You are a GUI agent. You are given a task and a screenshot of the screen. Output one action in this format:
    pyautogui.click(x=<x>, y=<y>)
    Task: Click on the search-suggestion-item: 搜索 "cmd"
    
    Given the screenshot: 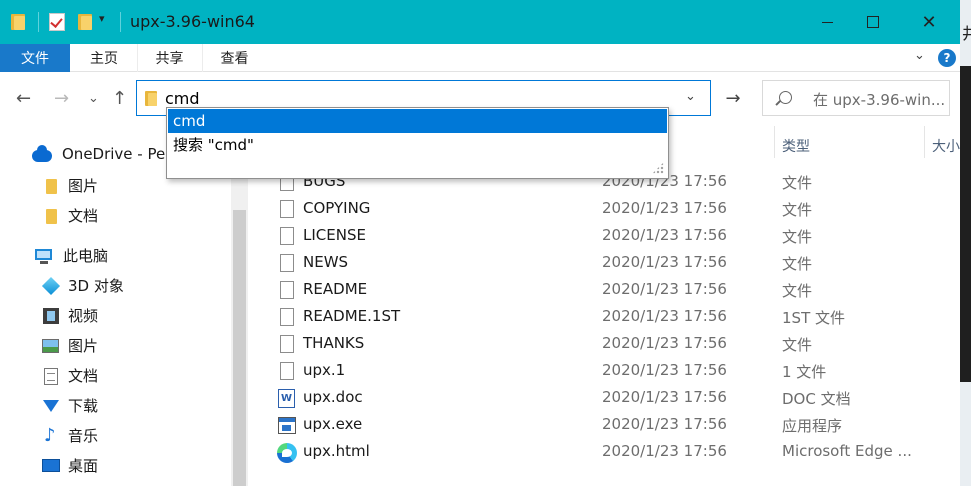 What is the action you would take?
    pyautogui.click(x=417, y=145)
    